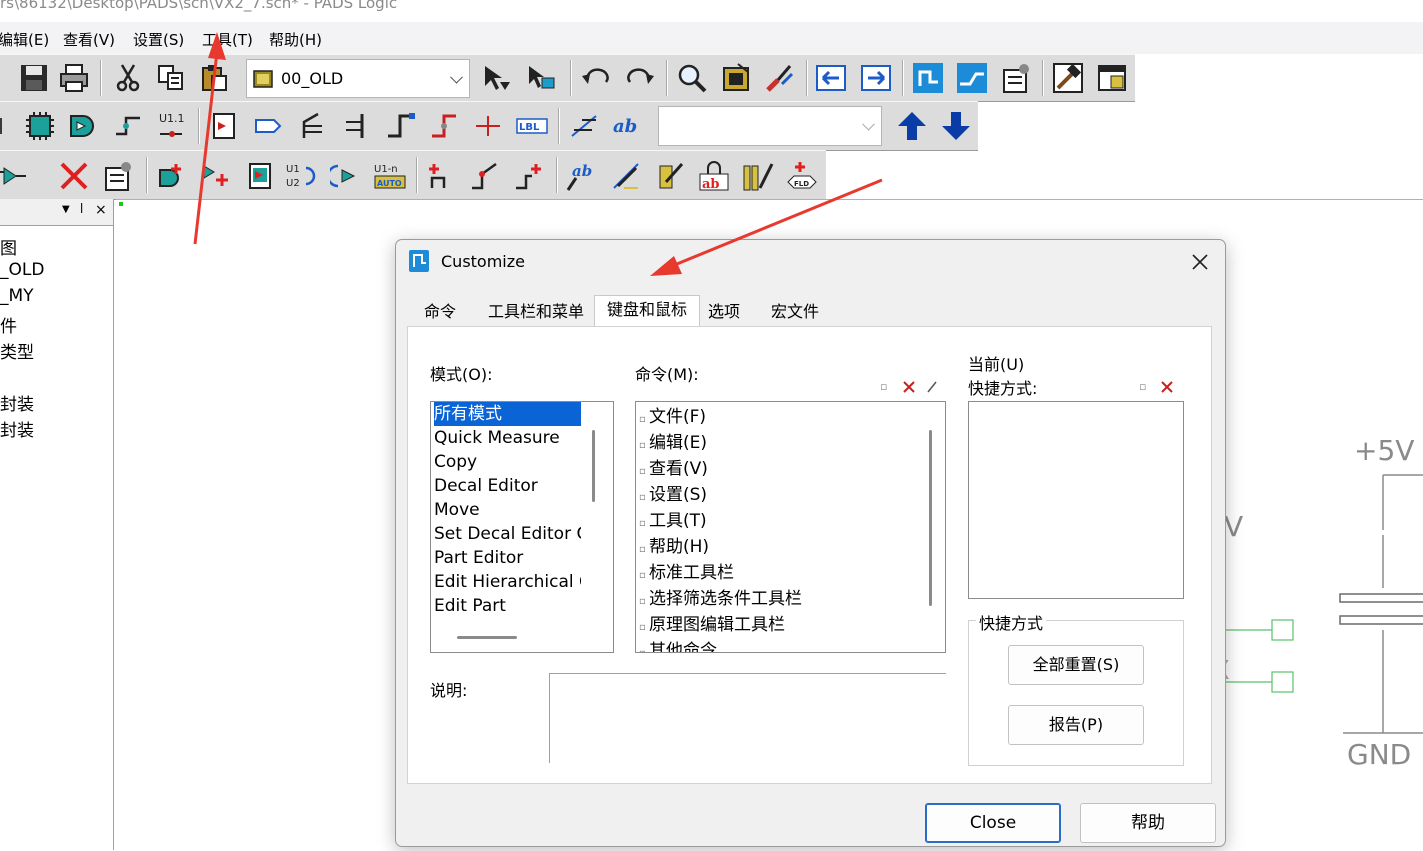  I want to click on add-wire-icon, so click(528, 176).